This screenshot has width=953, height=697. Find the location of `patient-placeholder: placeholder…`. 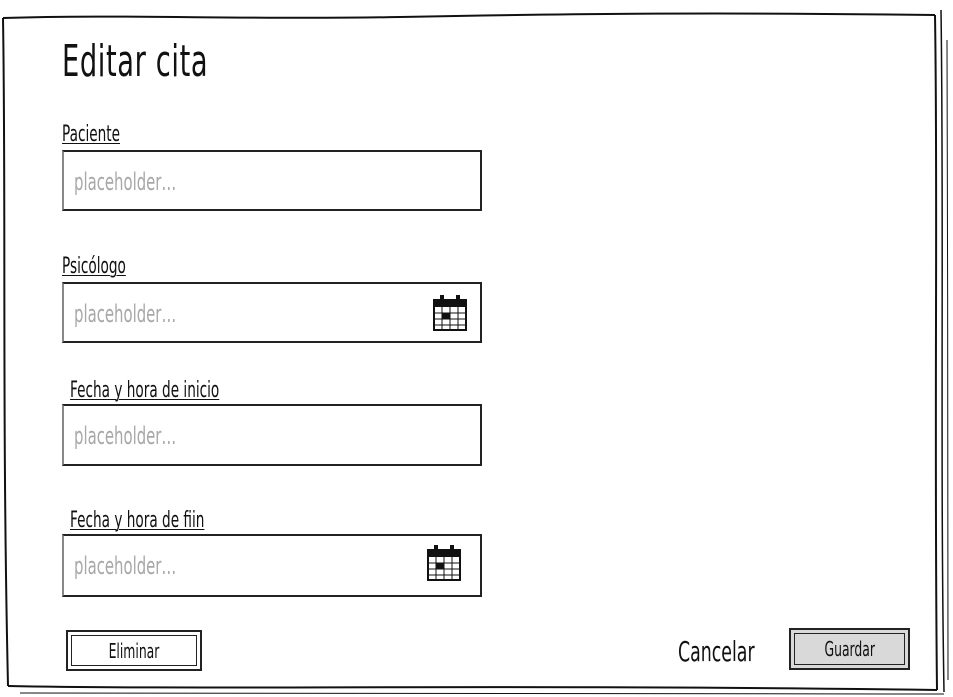

patient-placeholder: placeholder… is located at coordinates (125, 182).